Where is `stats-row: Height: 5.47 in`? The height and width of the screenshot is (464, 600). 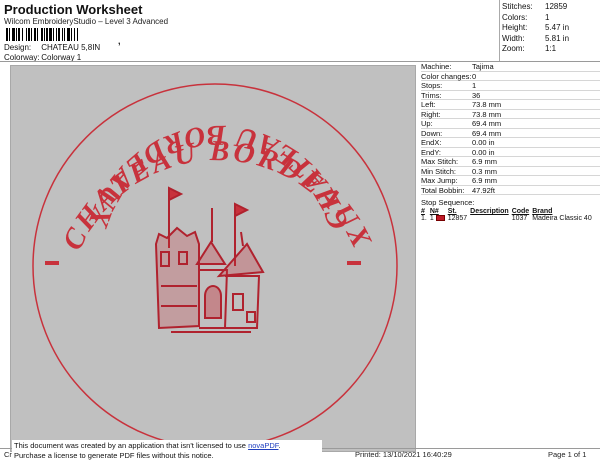
stats-row: Height: 5.47 in is located at coordinates (535, 28).